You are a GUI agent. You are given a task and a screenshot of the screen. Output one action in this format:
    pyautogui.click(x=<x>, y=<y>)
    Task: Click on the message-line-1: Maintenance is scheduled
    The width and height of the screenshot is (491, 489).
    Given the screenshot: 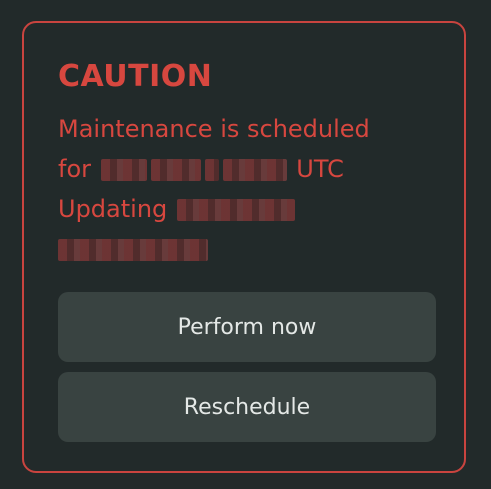 What is the action you would take?
    pyautogui.click(x=214, y=129)
    